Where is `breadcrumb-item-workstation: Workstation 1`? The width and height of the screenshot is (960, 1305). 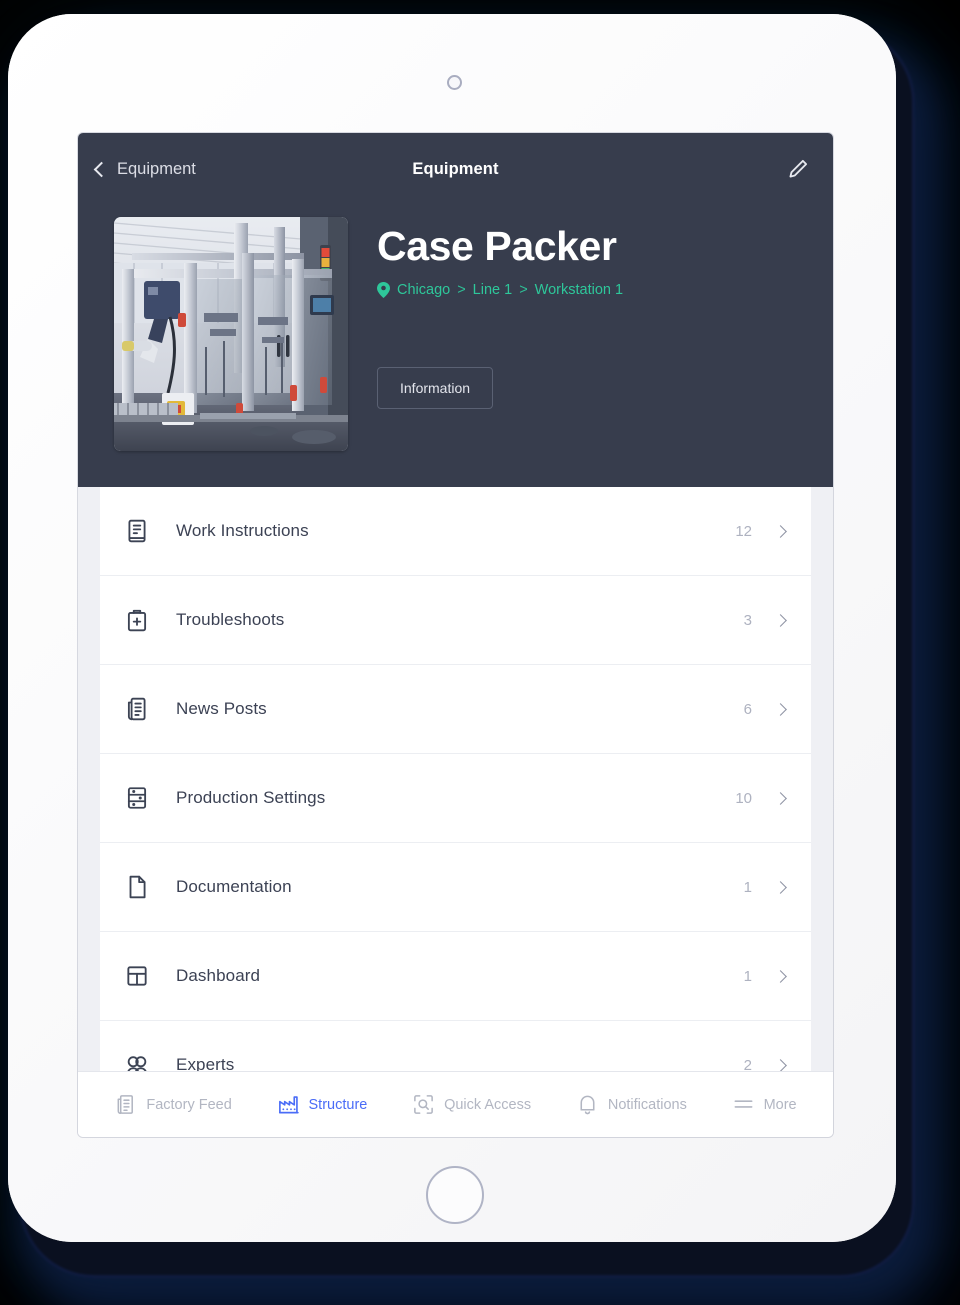 breadcrumb-item-workstation: Workstation 1 is located at coordinates (579, 290).